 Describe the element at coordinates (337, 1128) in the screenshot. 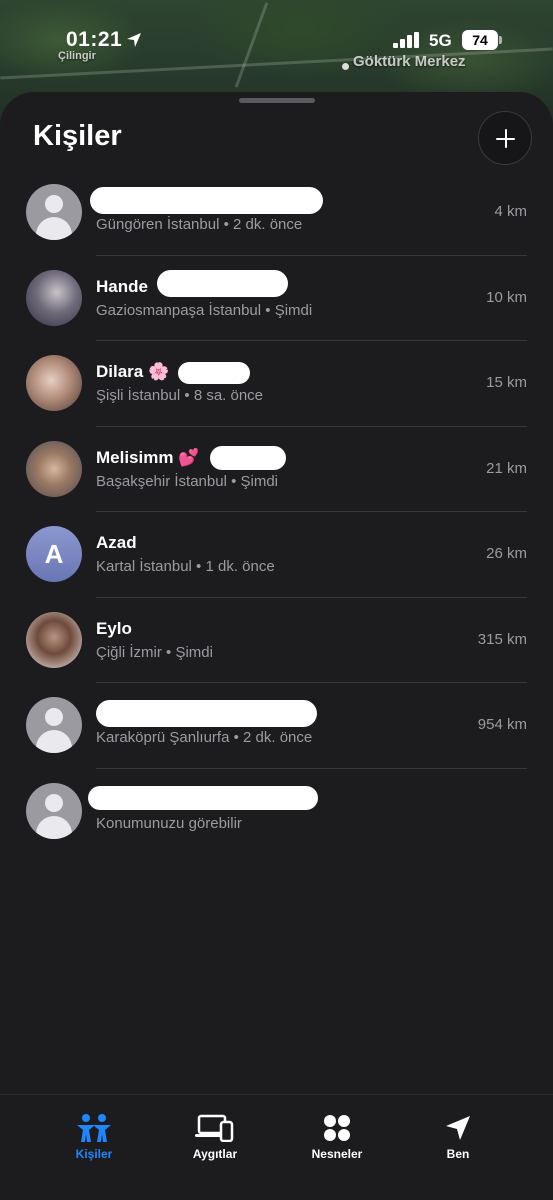

I see `items-icon` at that location.